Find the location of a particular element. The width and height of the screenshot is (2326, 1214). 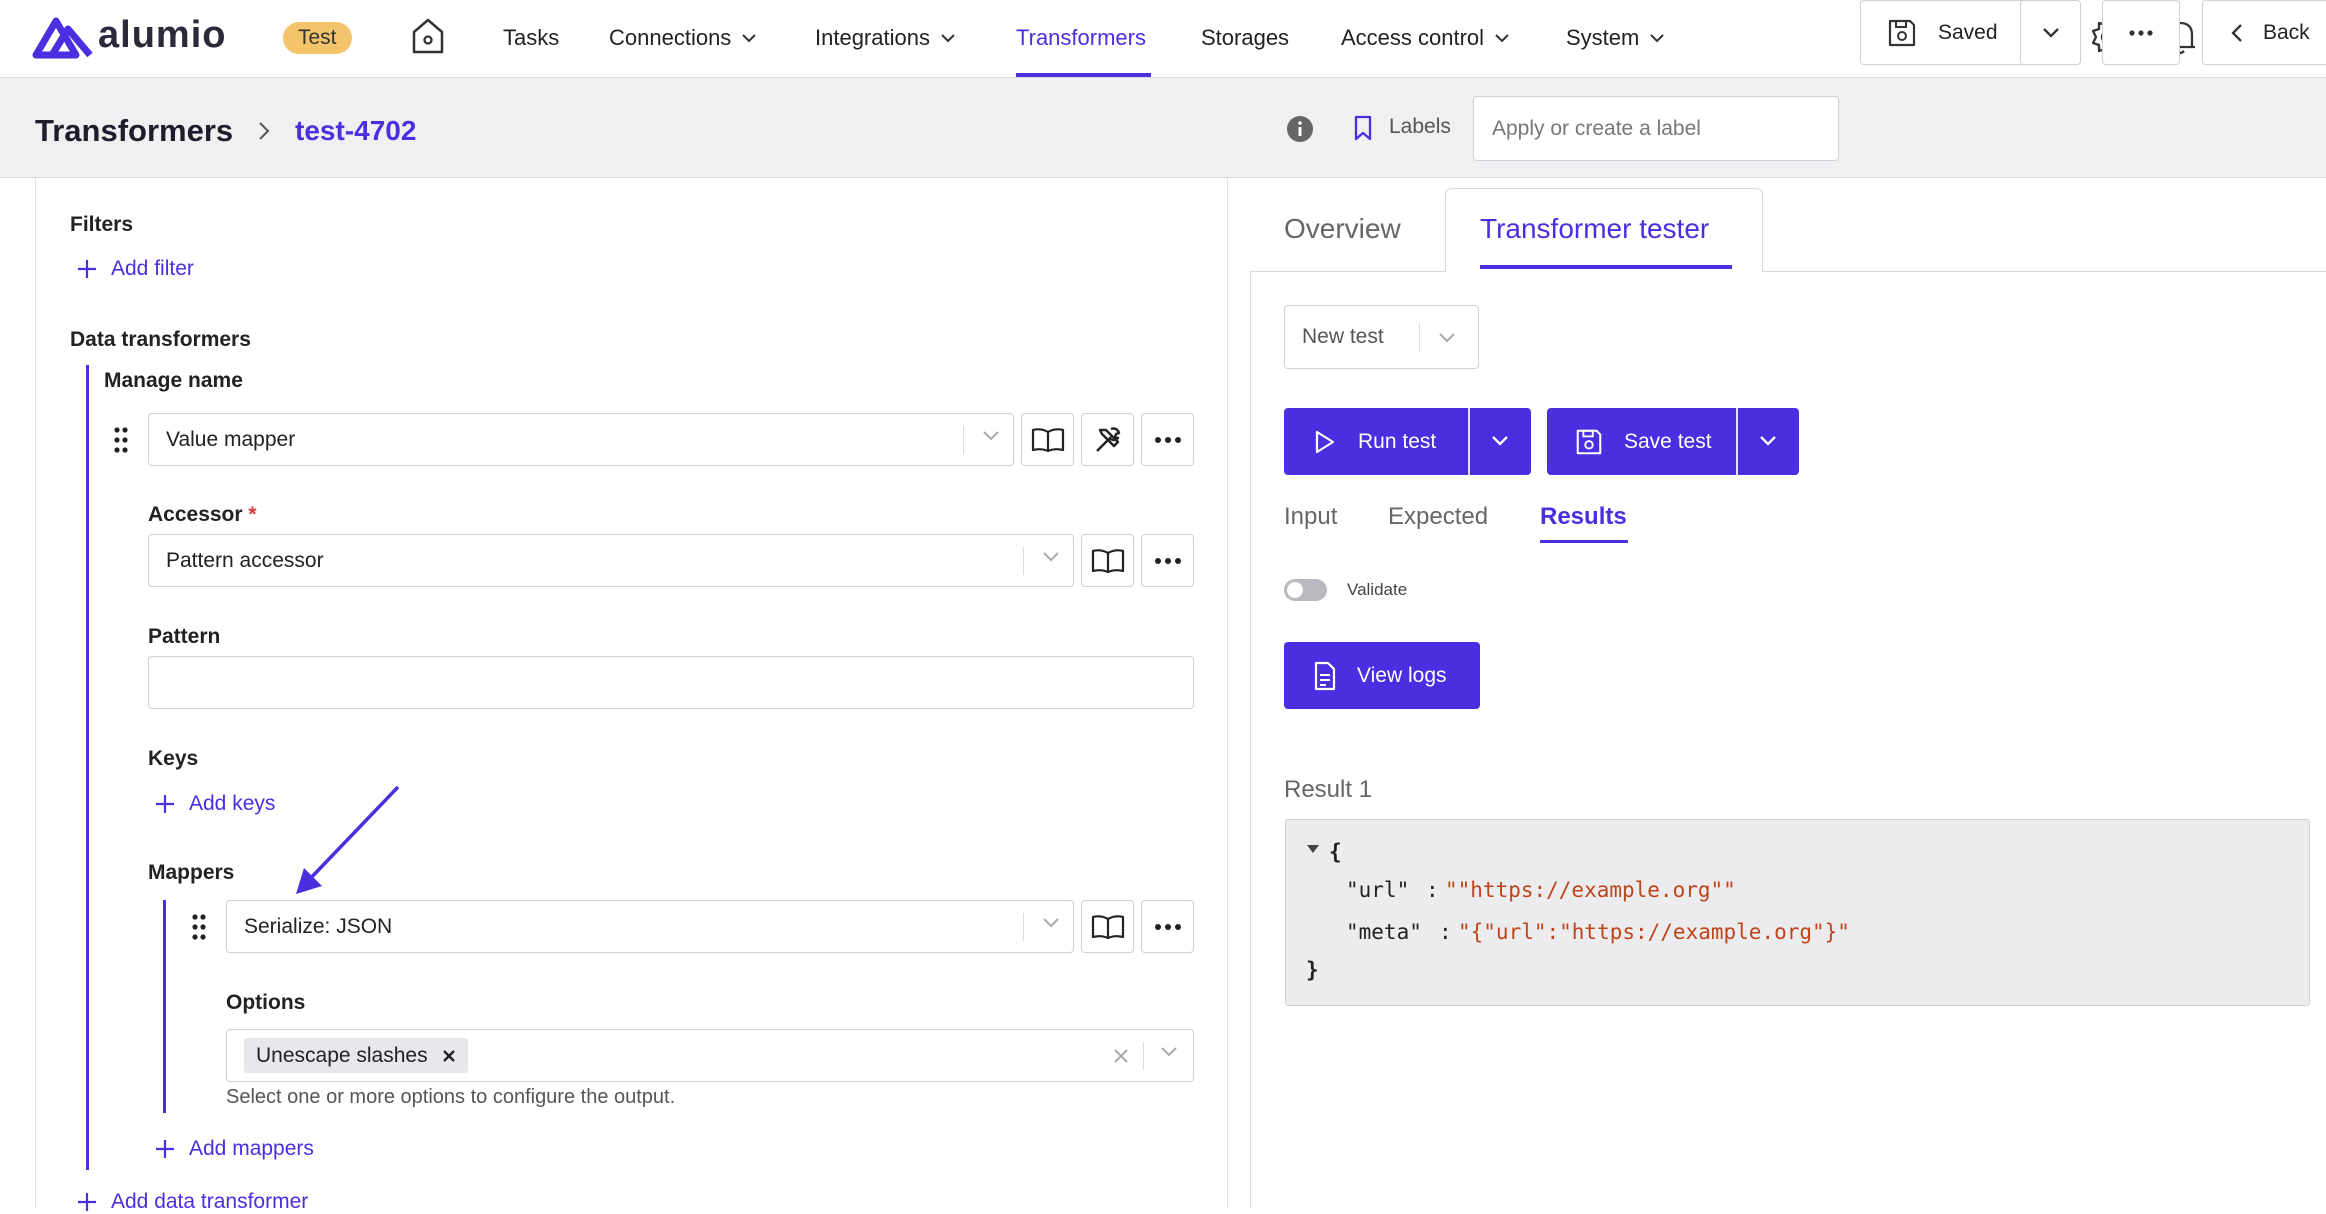

transformer-type-select: Value mapper is located at coordinates (581, 439).